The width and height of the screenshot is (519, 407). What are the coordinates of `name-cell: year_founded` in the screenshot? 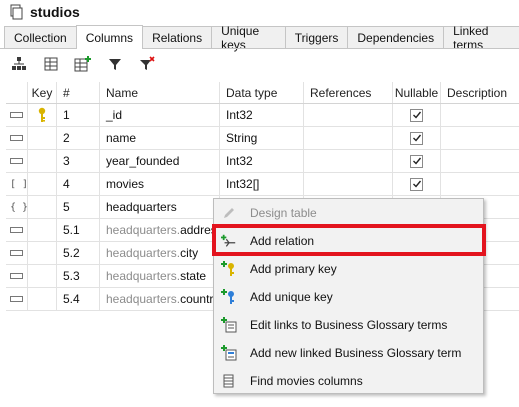 It's located at (160, 161).